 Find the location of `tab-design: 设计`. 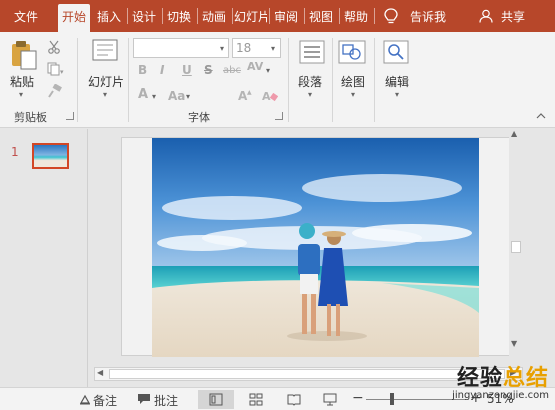

tab-design: 设计 is located at coordinates (144, 18).